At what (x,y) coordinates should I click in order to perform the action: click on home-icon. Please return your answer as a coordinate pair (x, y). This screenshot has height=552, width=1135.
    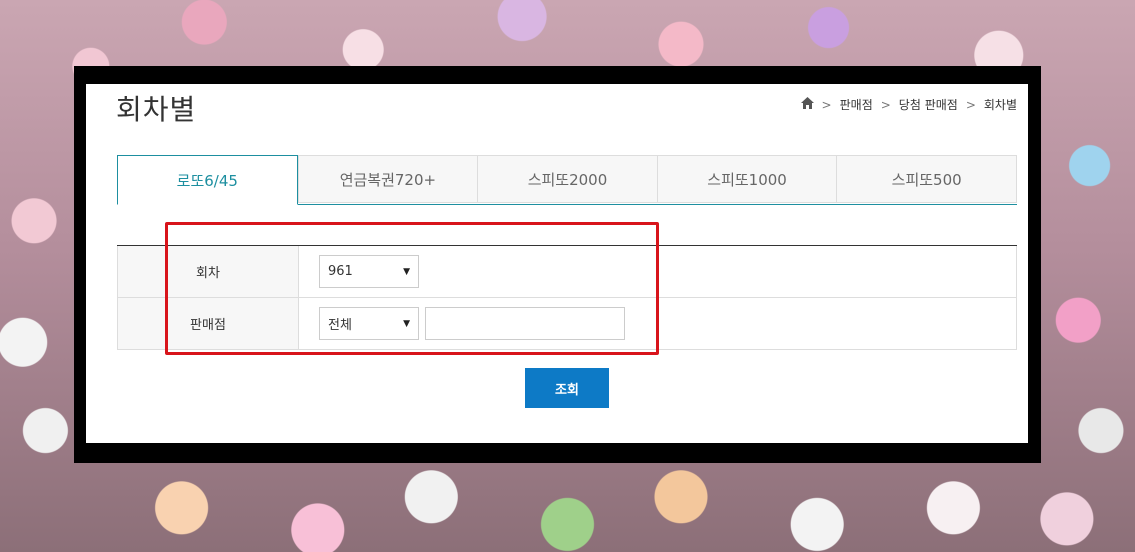
    Looking at the image, I should click on (807, 104).